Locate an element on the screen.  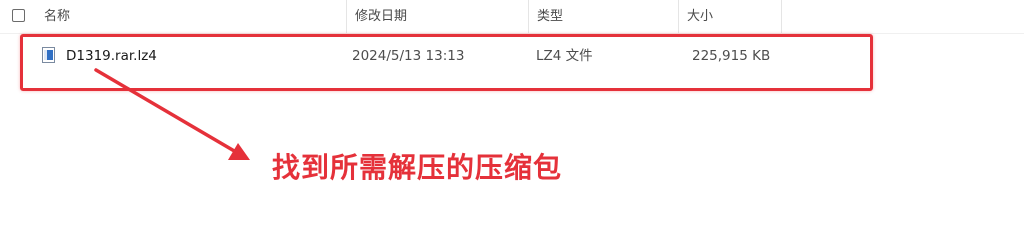
column-header-bar: 名称 ^ 修改日期 类型 大小 is located at coordinates (512, 17).